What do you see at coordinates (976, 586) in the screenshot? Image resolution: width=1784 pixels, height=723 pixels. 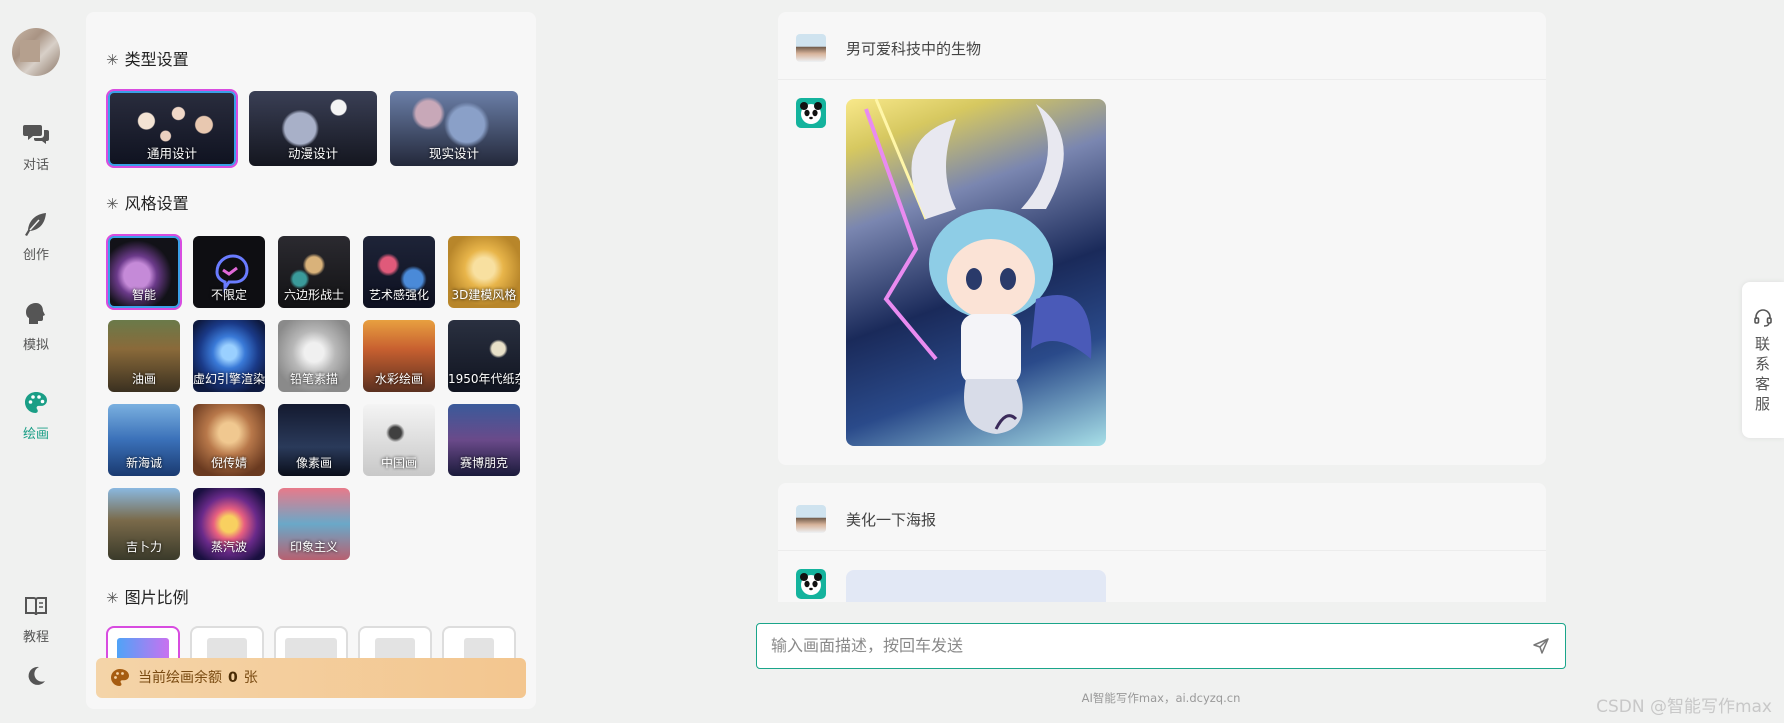 I see `generating-image-placeholder` at bounding box center [976, 586].